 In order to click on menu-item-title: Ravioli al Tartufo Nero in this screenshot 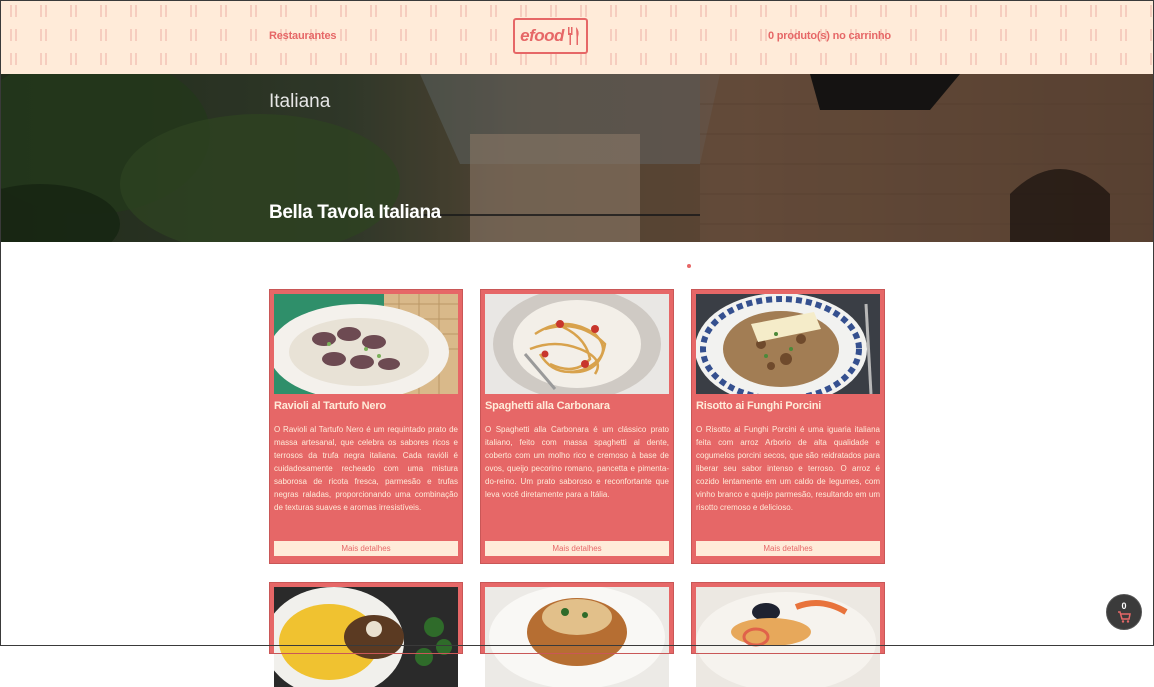, I will do `click(330, 406)`.